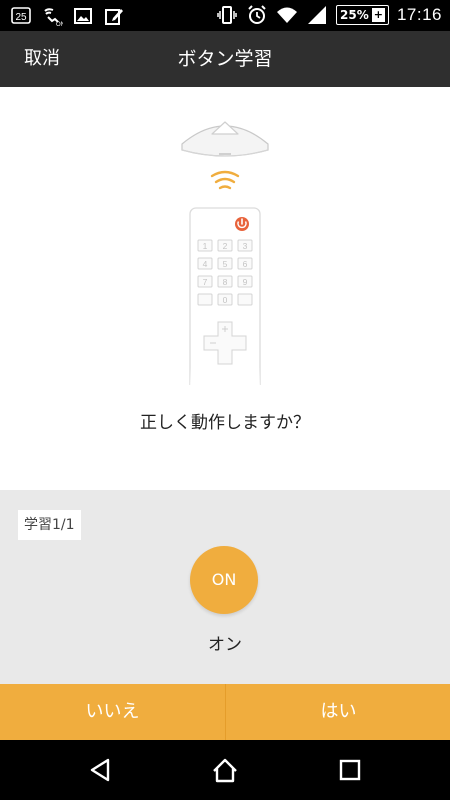 The height and width of the screenshot is (800, 450). I want to click on remote-learning-illustration: 1 2 3 4 5 6 7 8 9 0, so click(225, 253).